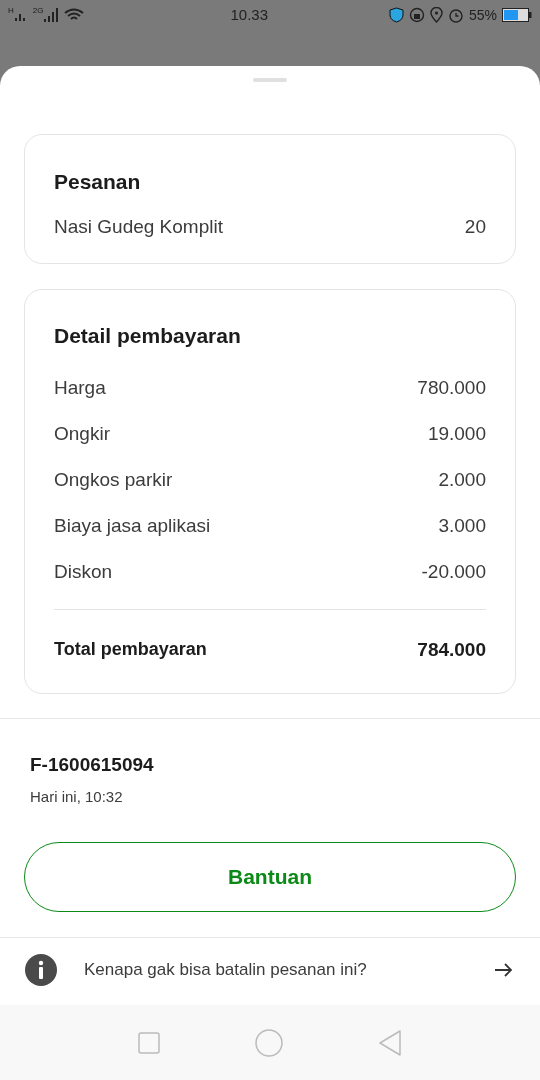 This screenshot has height=1080, width=540. I want to click on arrow-right-icon, so click(503, 970).